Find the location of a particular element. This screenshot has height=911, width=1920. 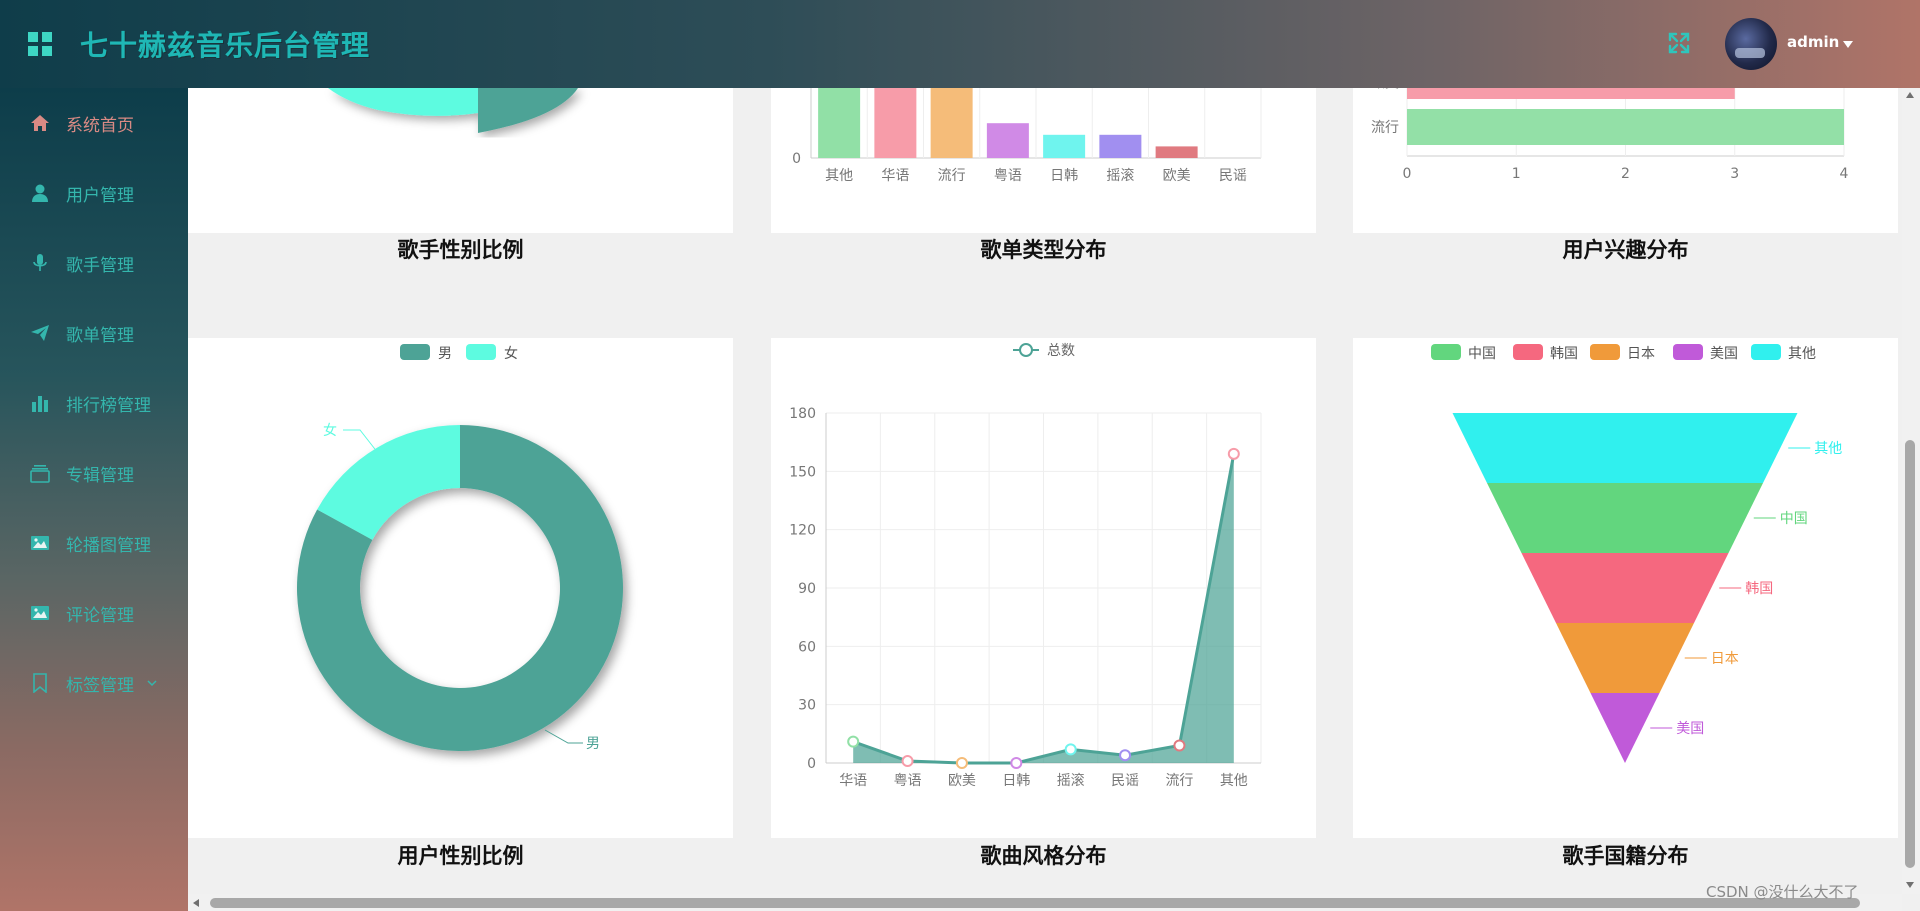

sidebar-item-label: 歌手管理 is located at coordinates (100, 265).